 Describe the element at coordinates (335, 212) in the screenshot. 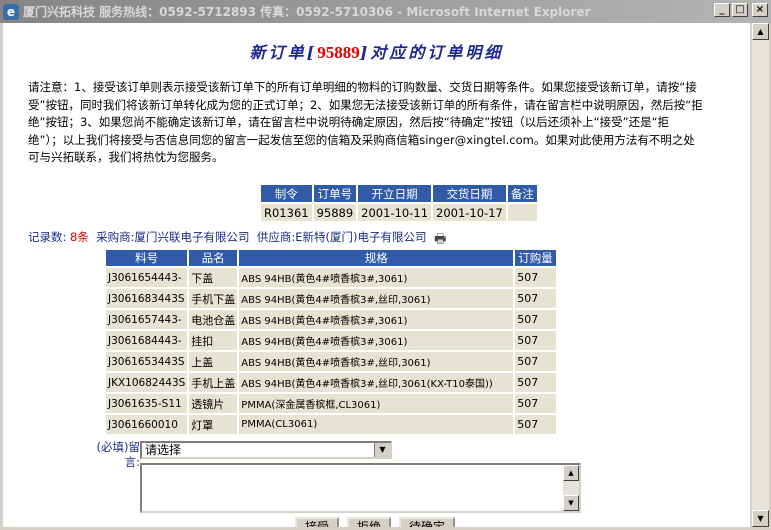

I see `order-cell: 95889` at that location.